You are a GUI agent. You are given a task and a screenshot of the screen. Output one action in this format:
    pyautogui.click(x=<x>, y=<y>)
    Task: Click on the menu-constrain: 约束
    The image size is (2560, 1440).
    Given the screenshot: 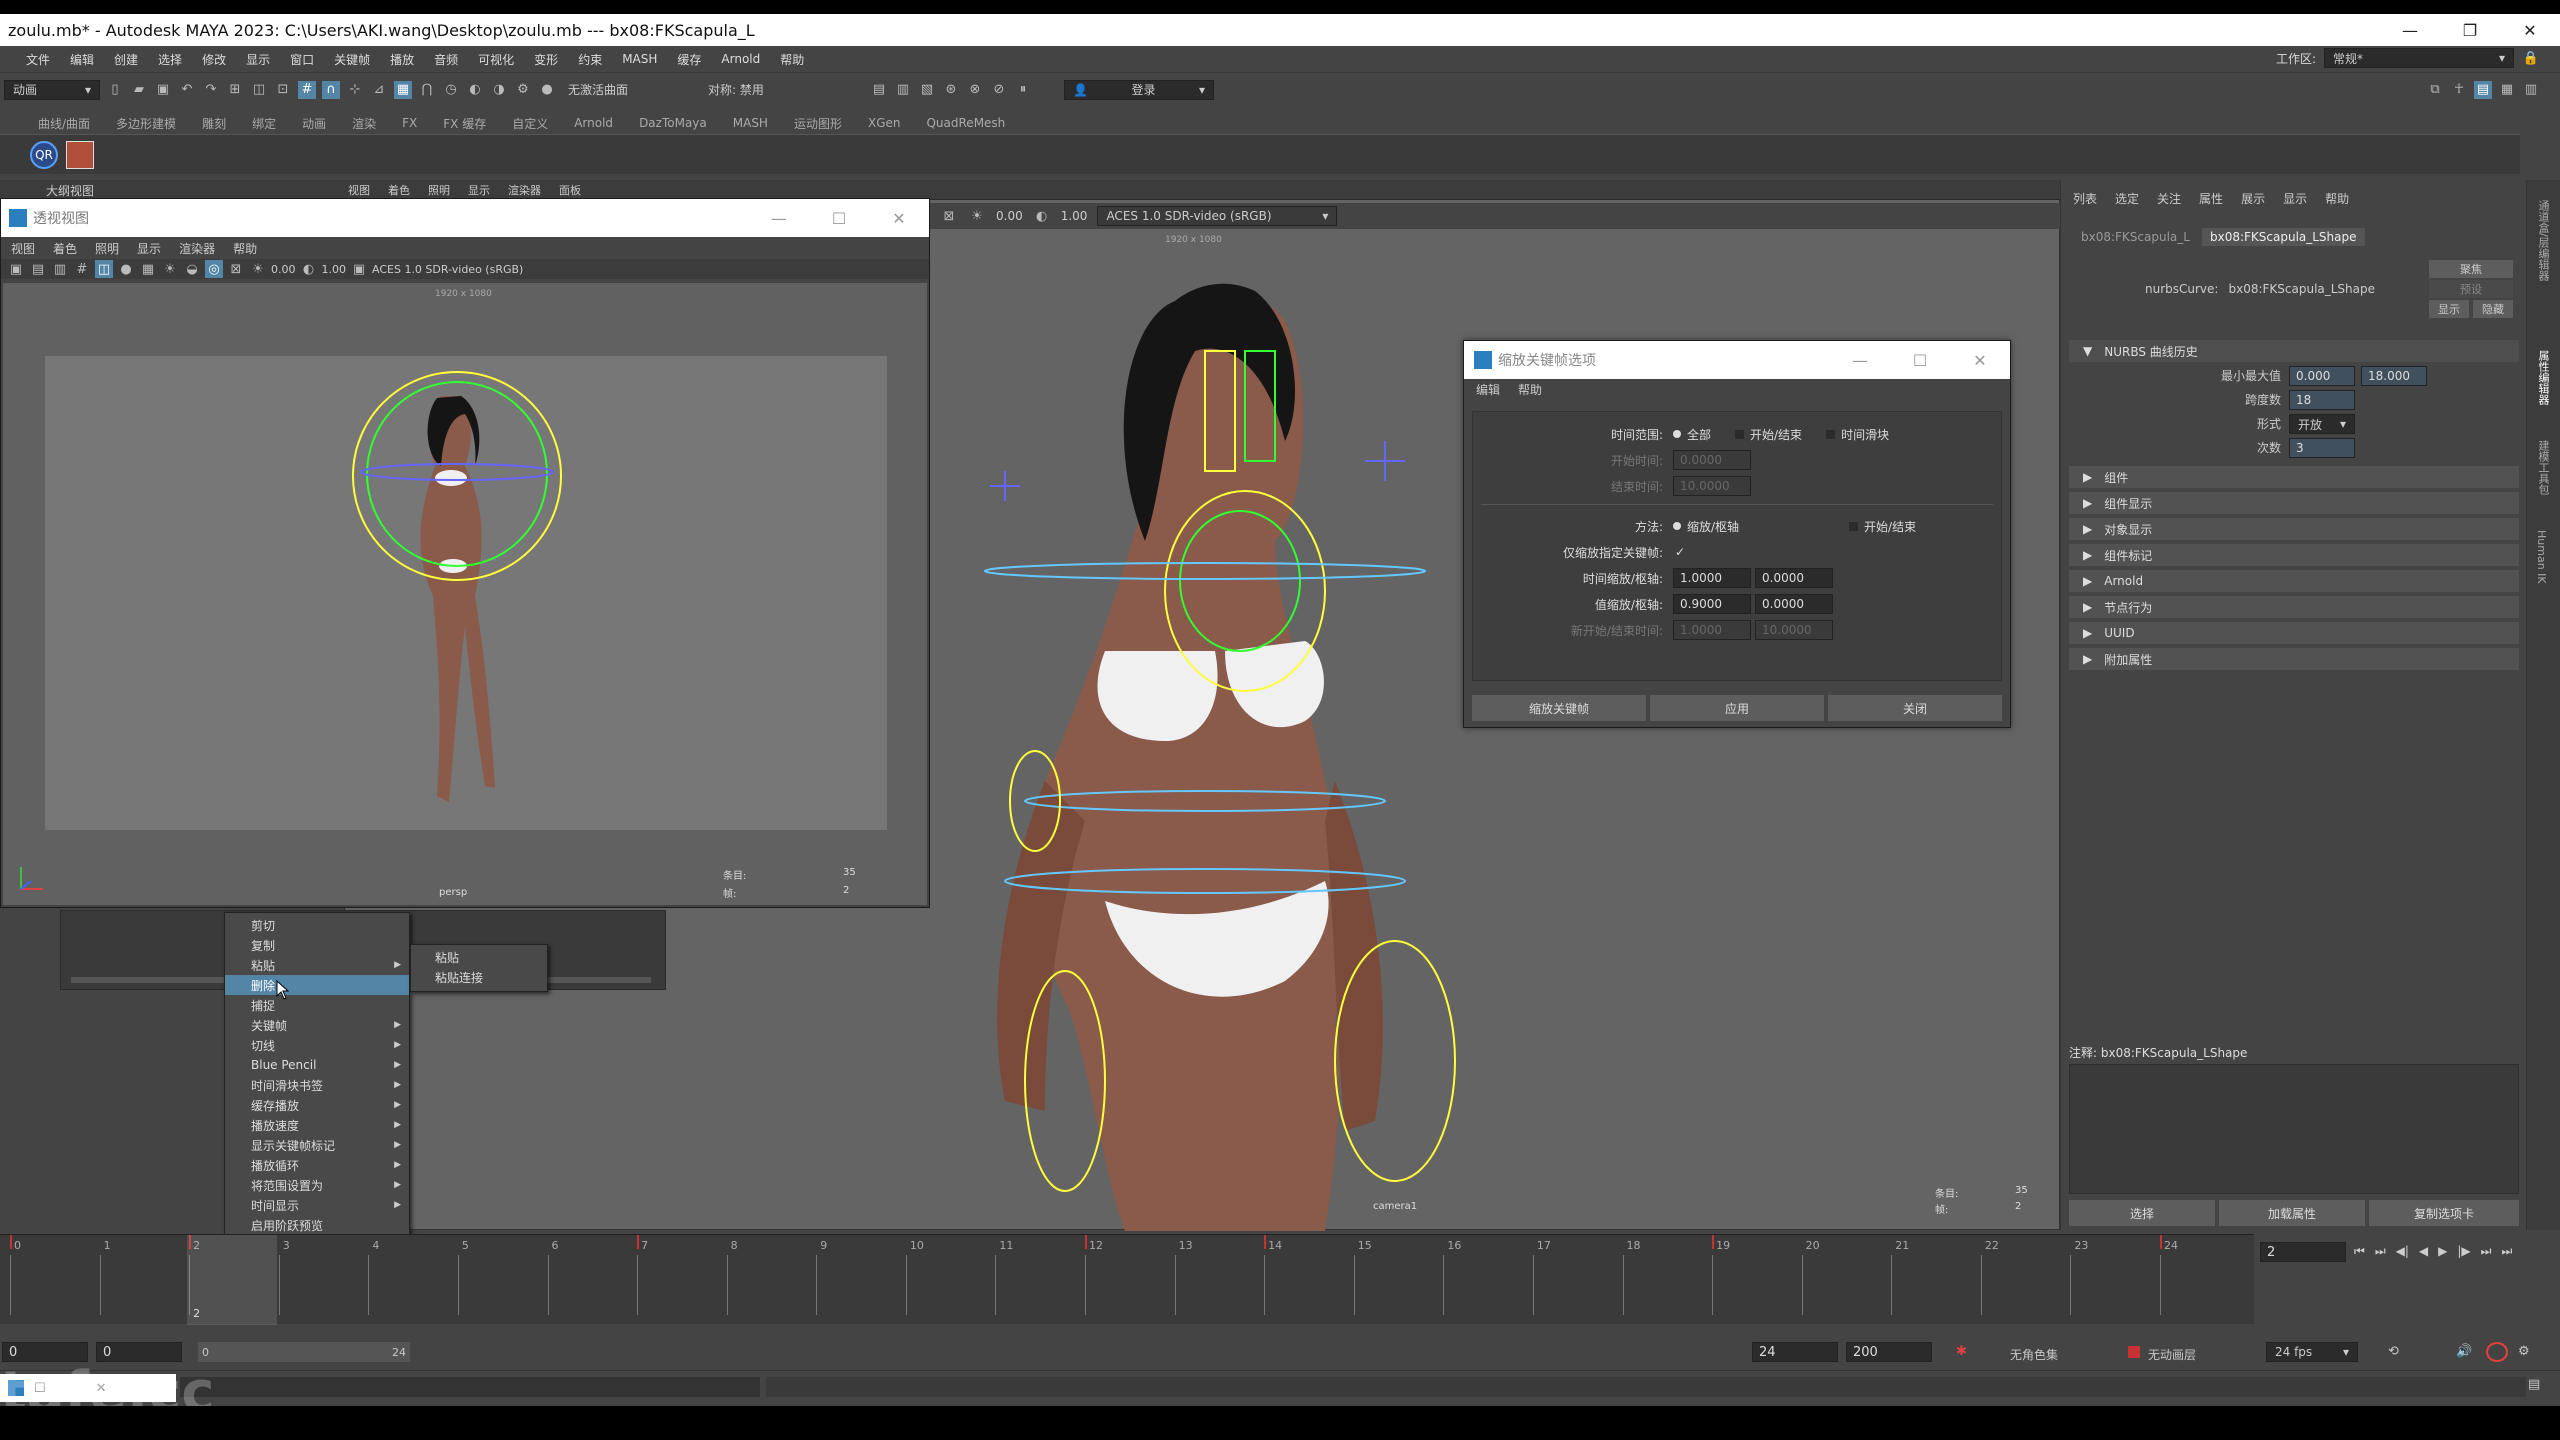 What is the action you would take?
    pyautogui.click(x=590, y=59)
    